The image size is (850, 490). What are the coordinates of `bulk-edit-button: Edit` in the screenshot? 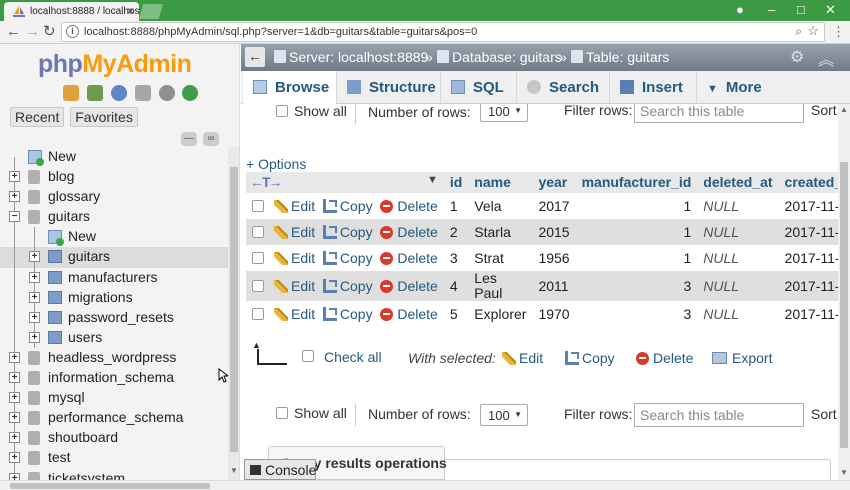 It's located at (522, 358).